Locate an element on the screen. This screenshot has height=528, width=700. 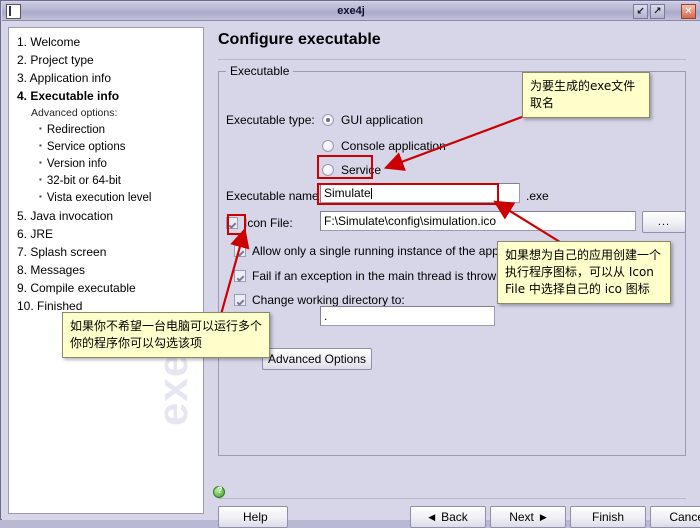
radio-gui-application-label: GUI application is located at coordinates (382, 120).